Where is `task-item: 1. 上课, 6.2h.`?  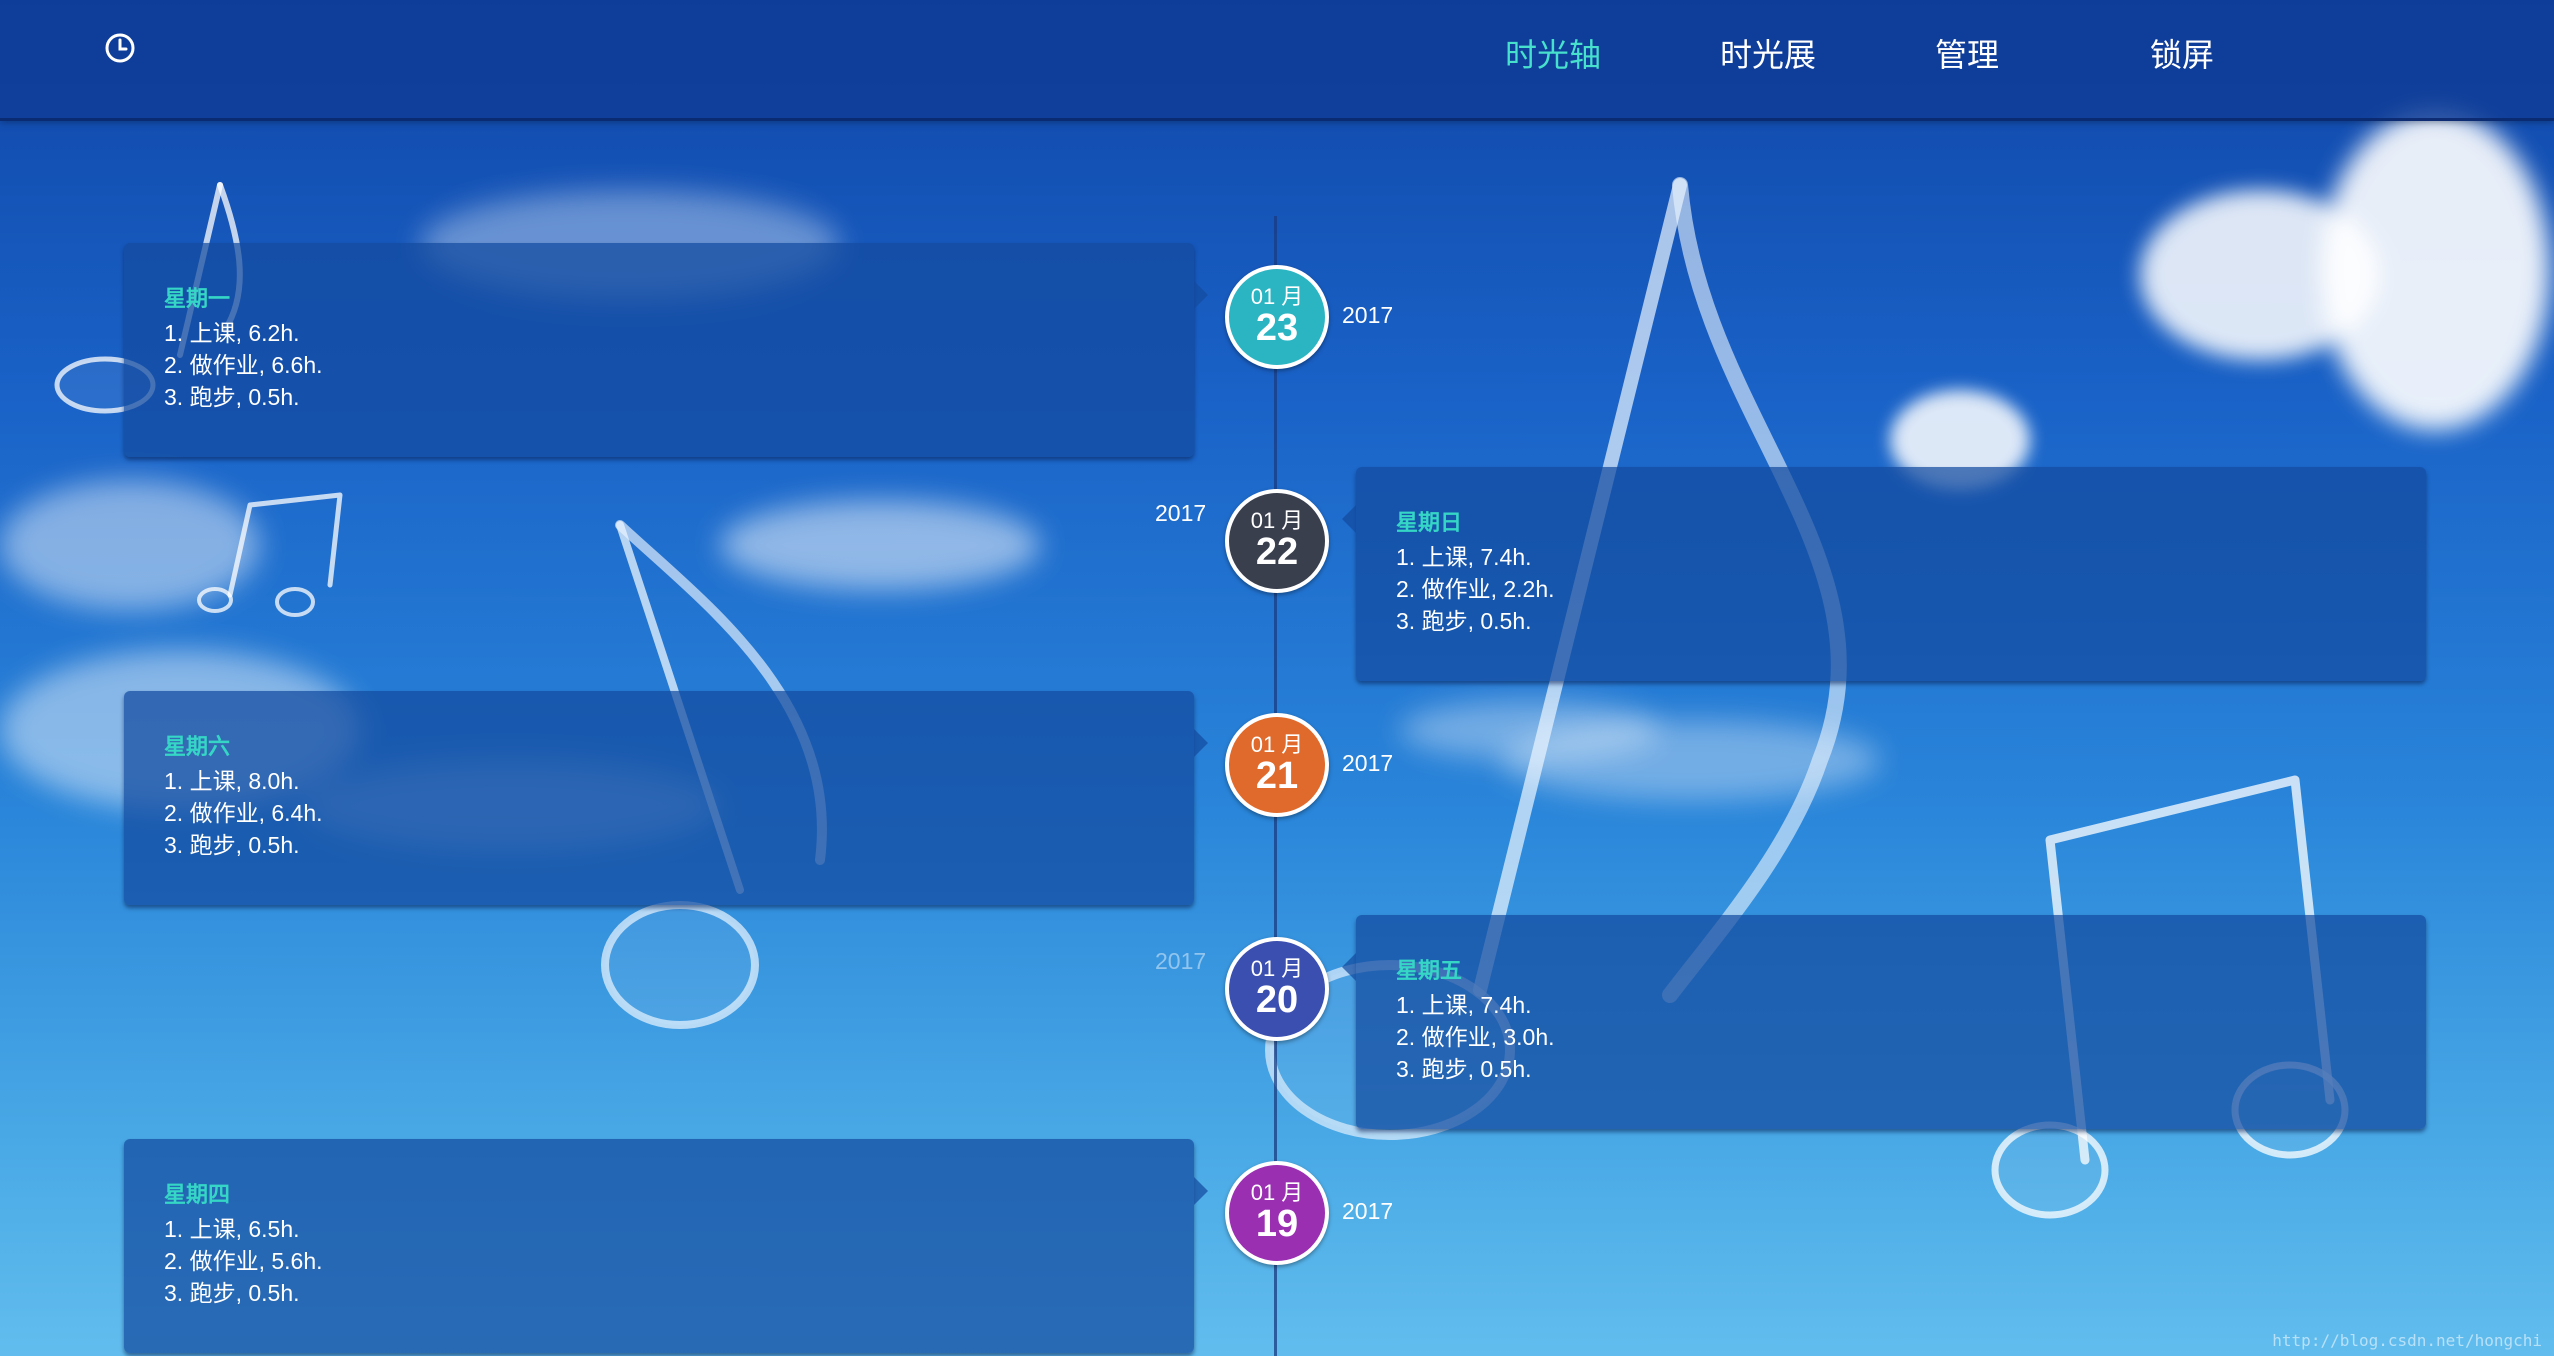 task-item: 1. 上课, 6.2h. is located at coordinates (232, 333).